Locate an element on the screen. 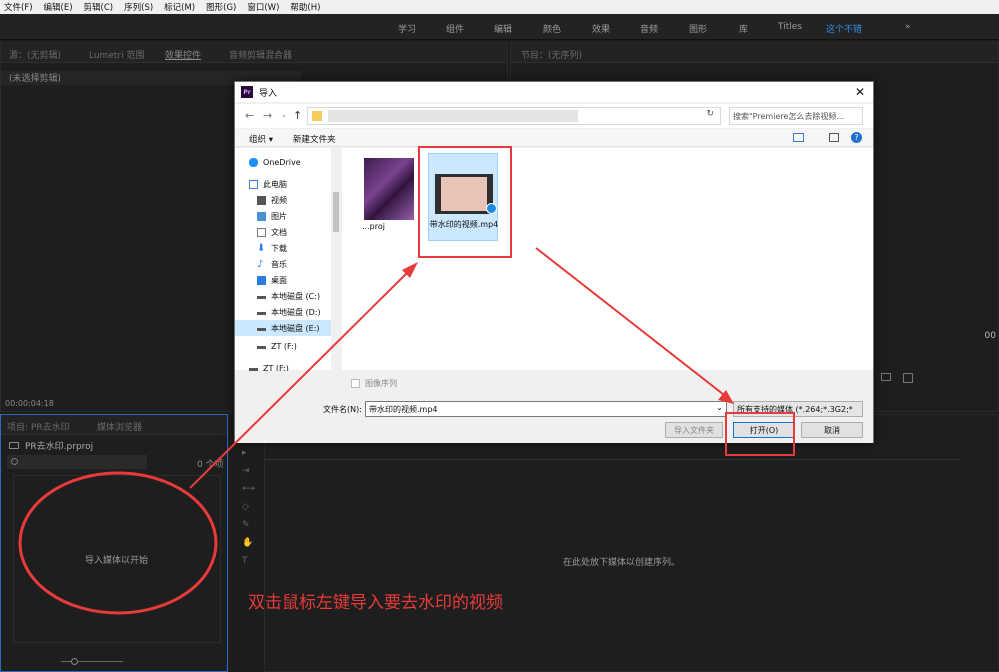 The image size is (999, 672). arrow-to-video is located at coordinates (301, 378).